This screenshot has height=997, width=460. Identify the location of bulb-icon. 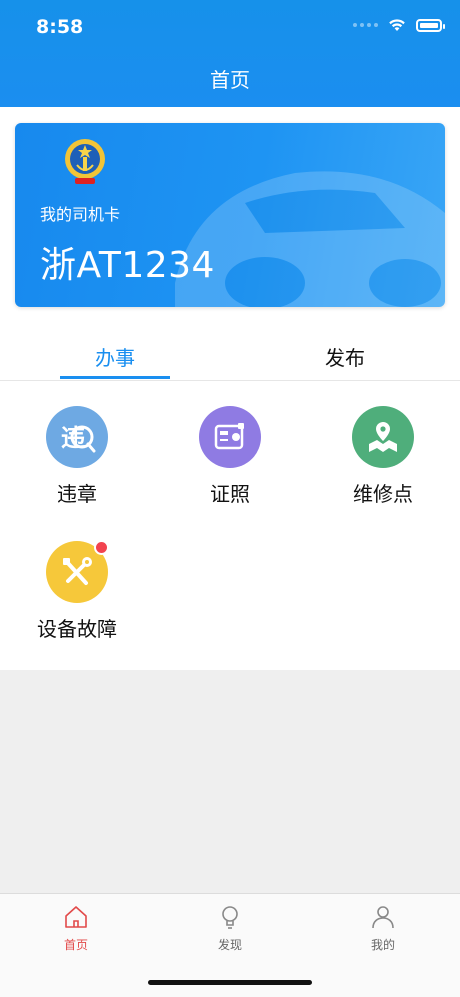
(230, 917).